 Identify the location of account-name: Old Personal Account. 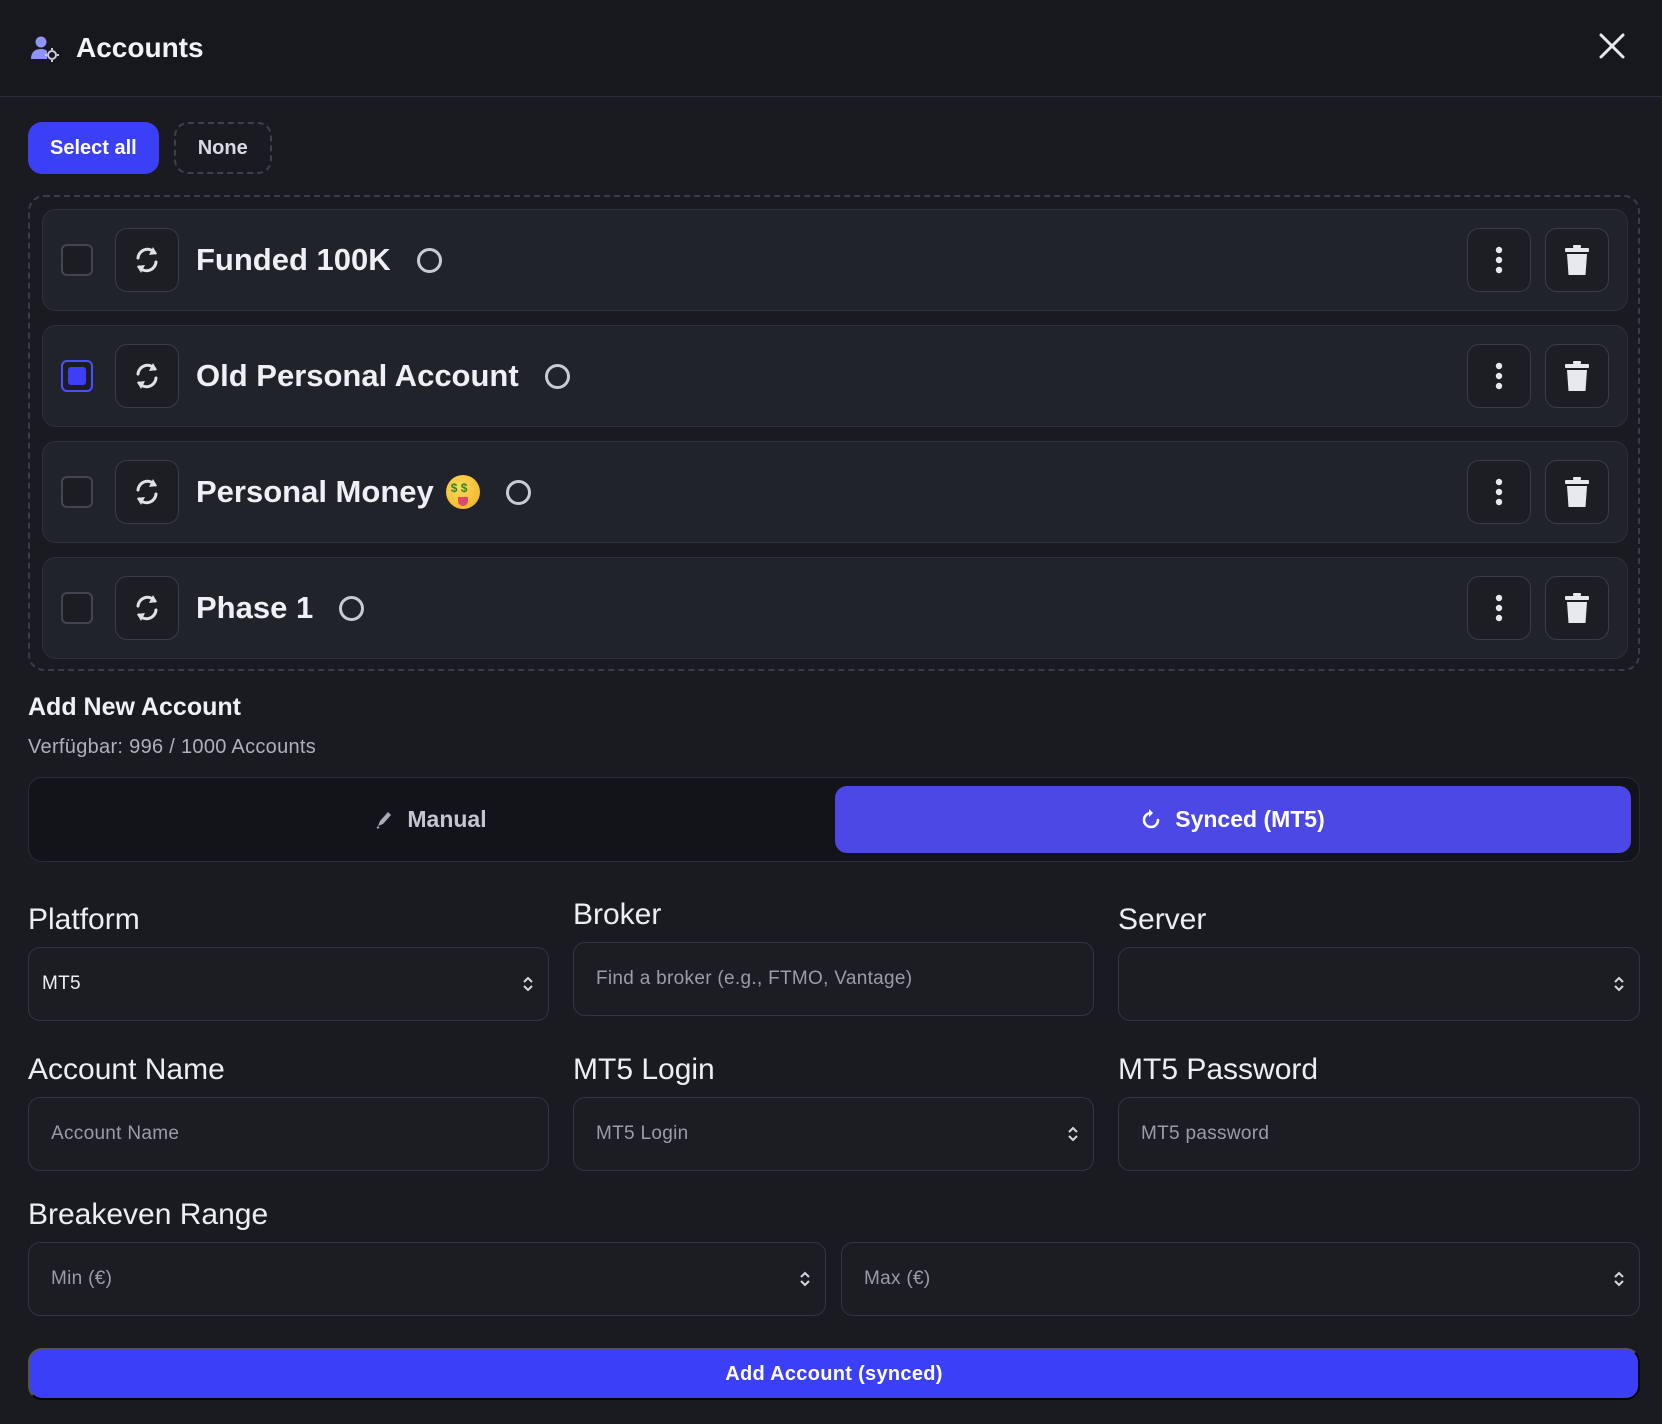
(383, 376).